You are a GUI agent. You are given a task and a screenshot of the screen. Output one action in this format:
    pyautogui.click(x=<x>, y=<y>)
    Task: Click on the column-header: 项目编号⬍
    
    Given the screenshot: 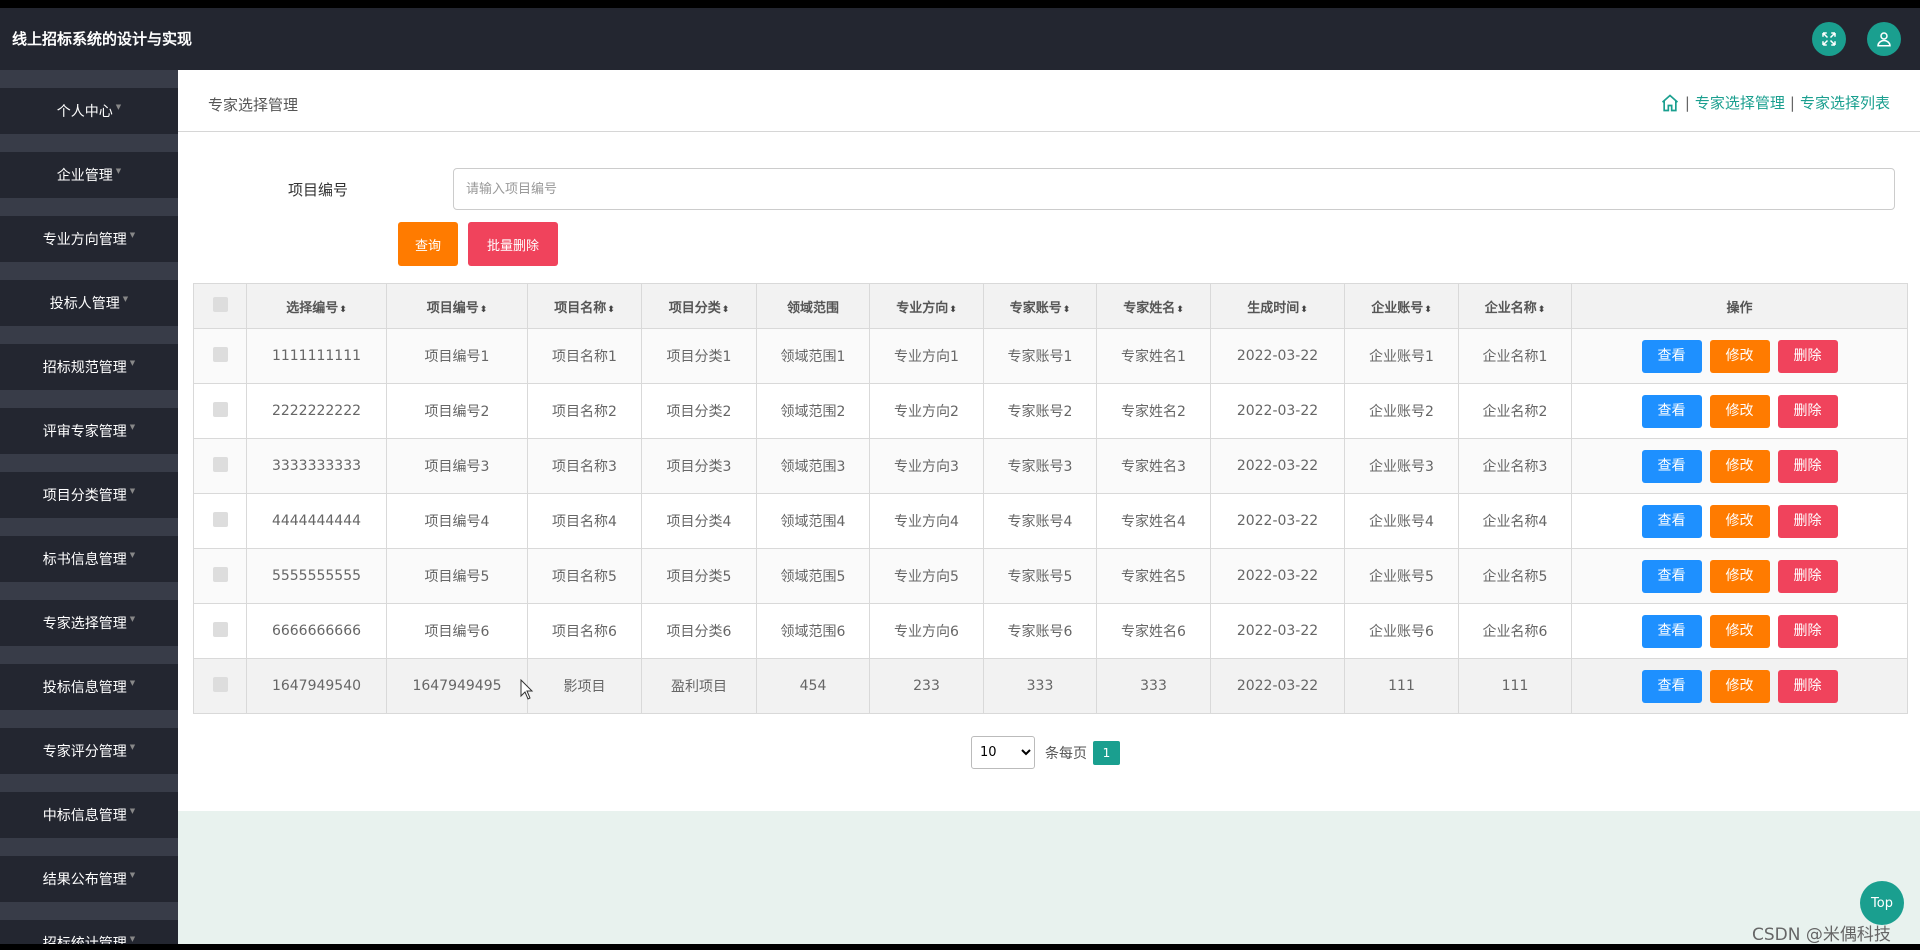 What is the action you would take?
    pyautogui.click(x=457, y=306)
    